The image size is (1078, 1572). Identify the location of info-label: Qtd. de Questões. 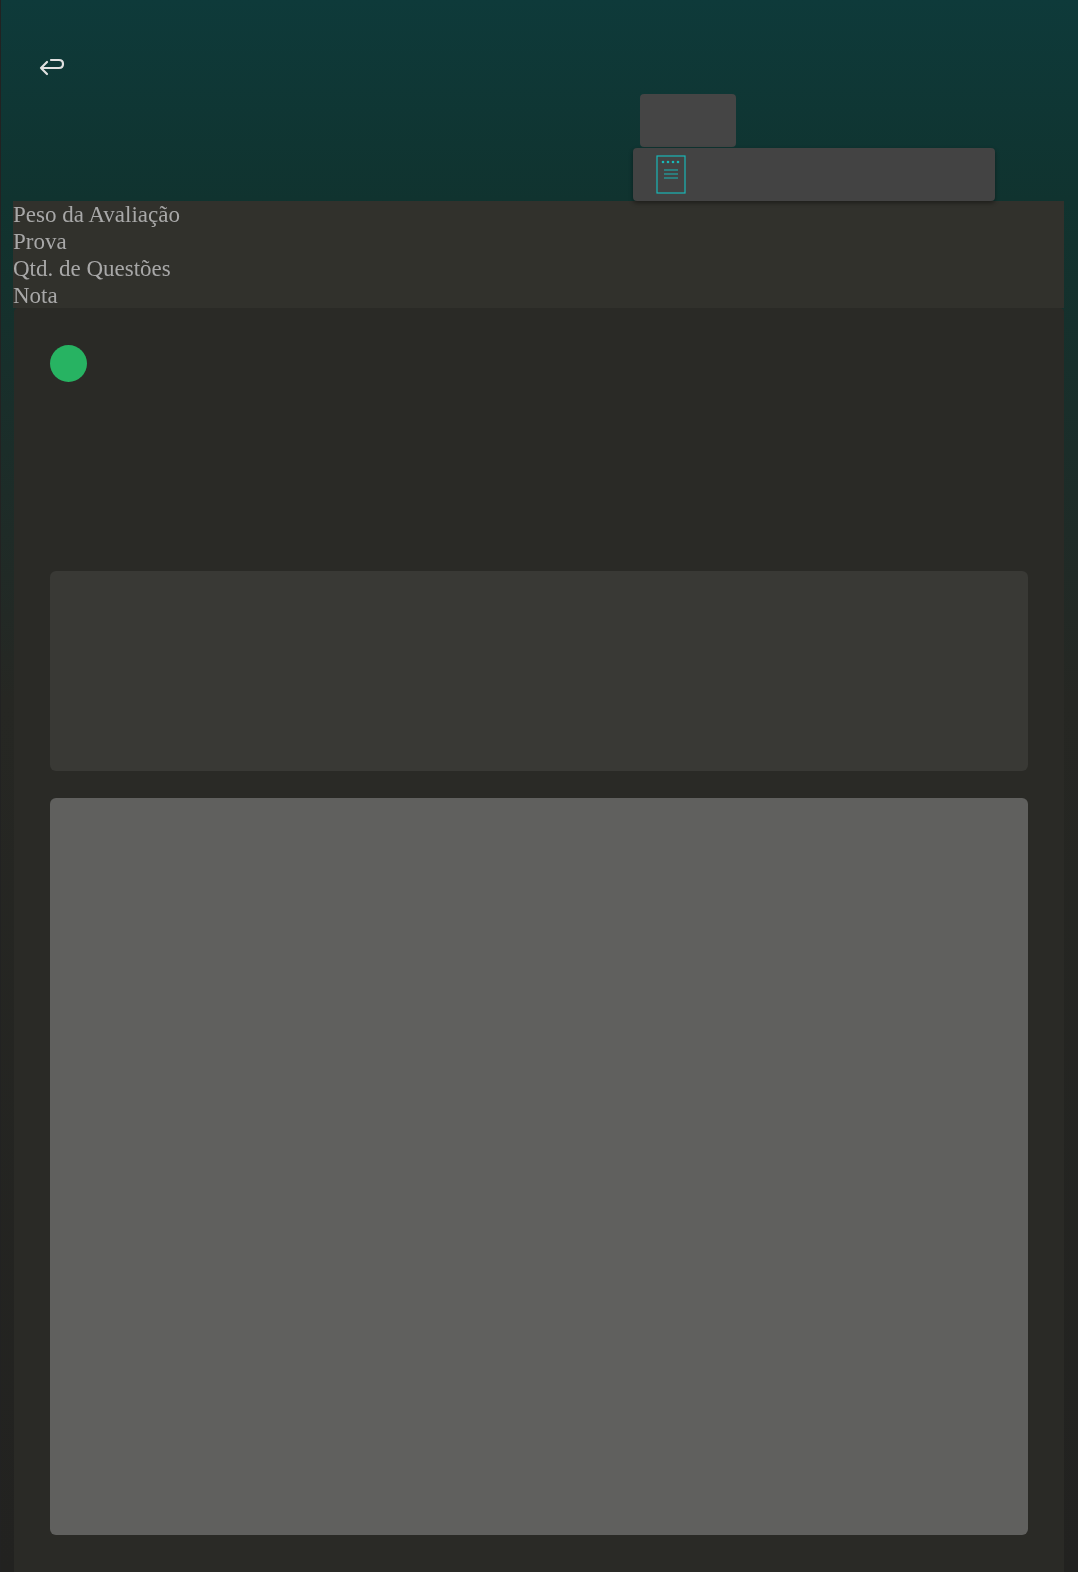
(92, 268).